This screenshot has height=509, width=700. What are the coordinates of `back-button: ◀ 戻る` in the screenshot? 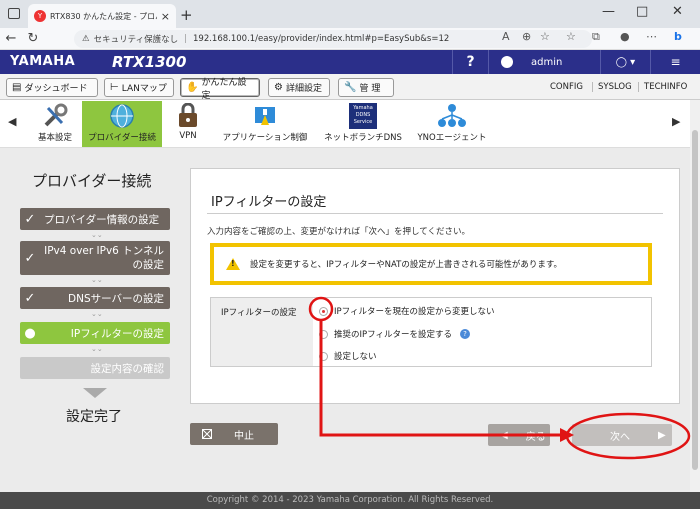 It's located at (519, 435).